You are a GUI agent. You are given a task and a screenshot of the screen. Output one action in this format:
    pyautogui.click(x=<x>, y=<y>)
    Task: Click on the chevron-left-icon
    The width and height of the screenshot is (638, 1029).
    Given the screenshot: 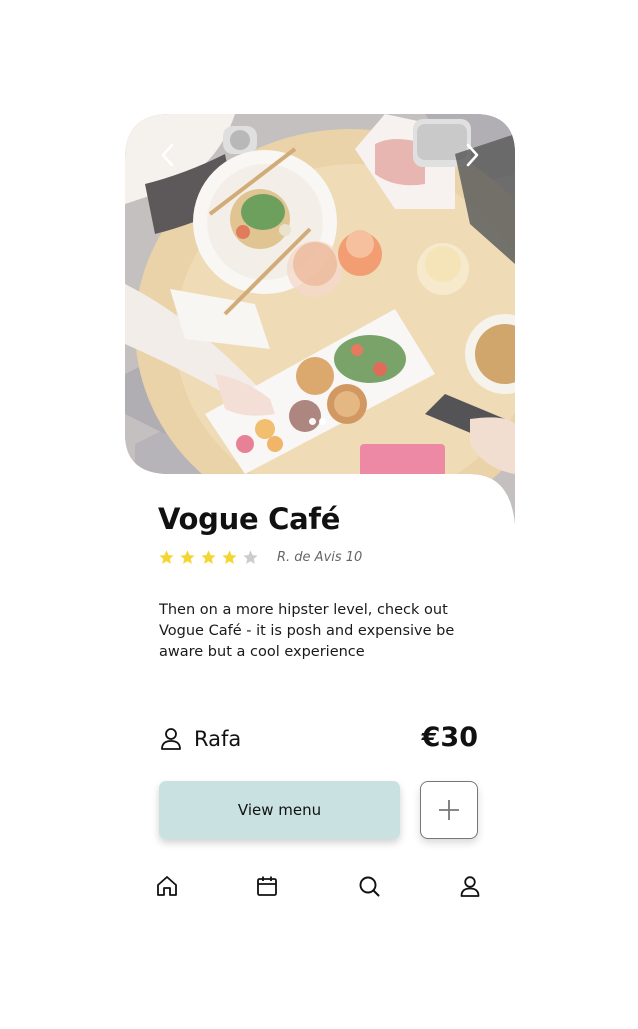 What is the action you would take?
    pyautogui.click(x=167, y=155)
    